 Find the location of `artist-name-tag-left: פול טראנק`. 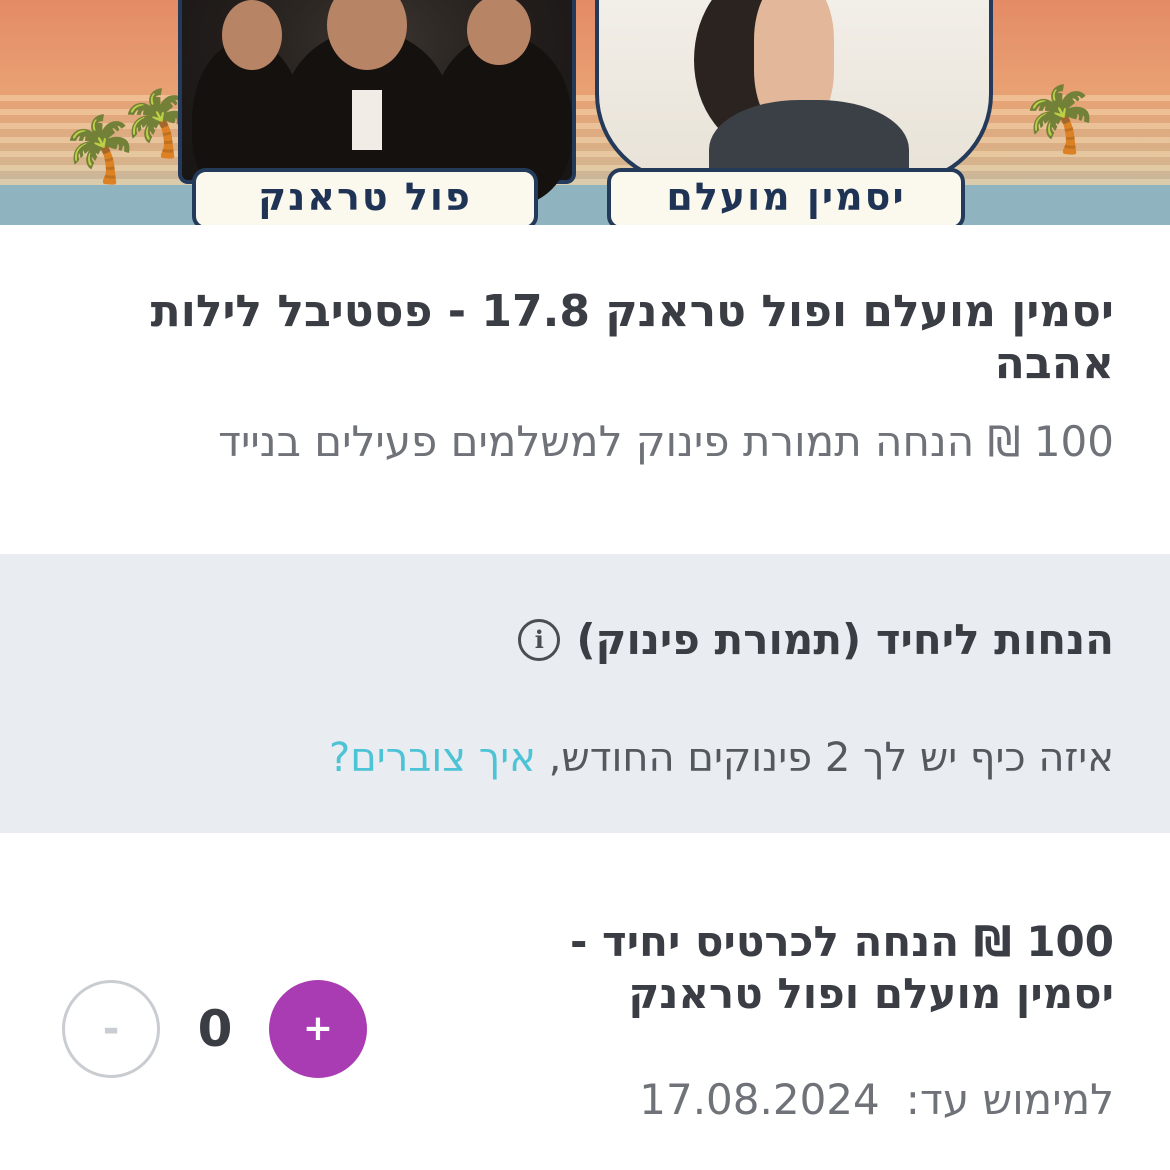

artist-name-tag-left: פול טראנק is located at coordinates (365, 196).